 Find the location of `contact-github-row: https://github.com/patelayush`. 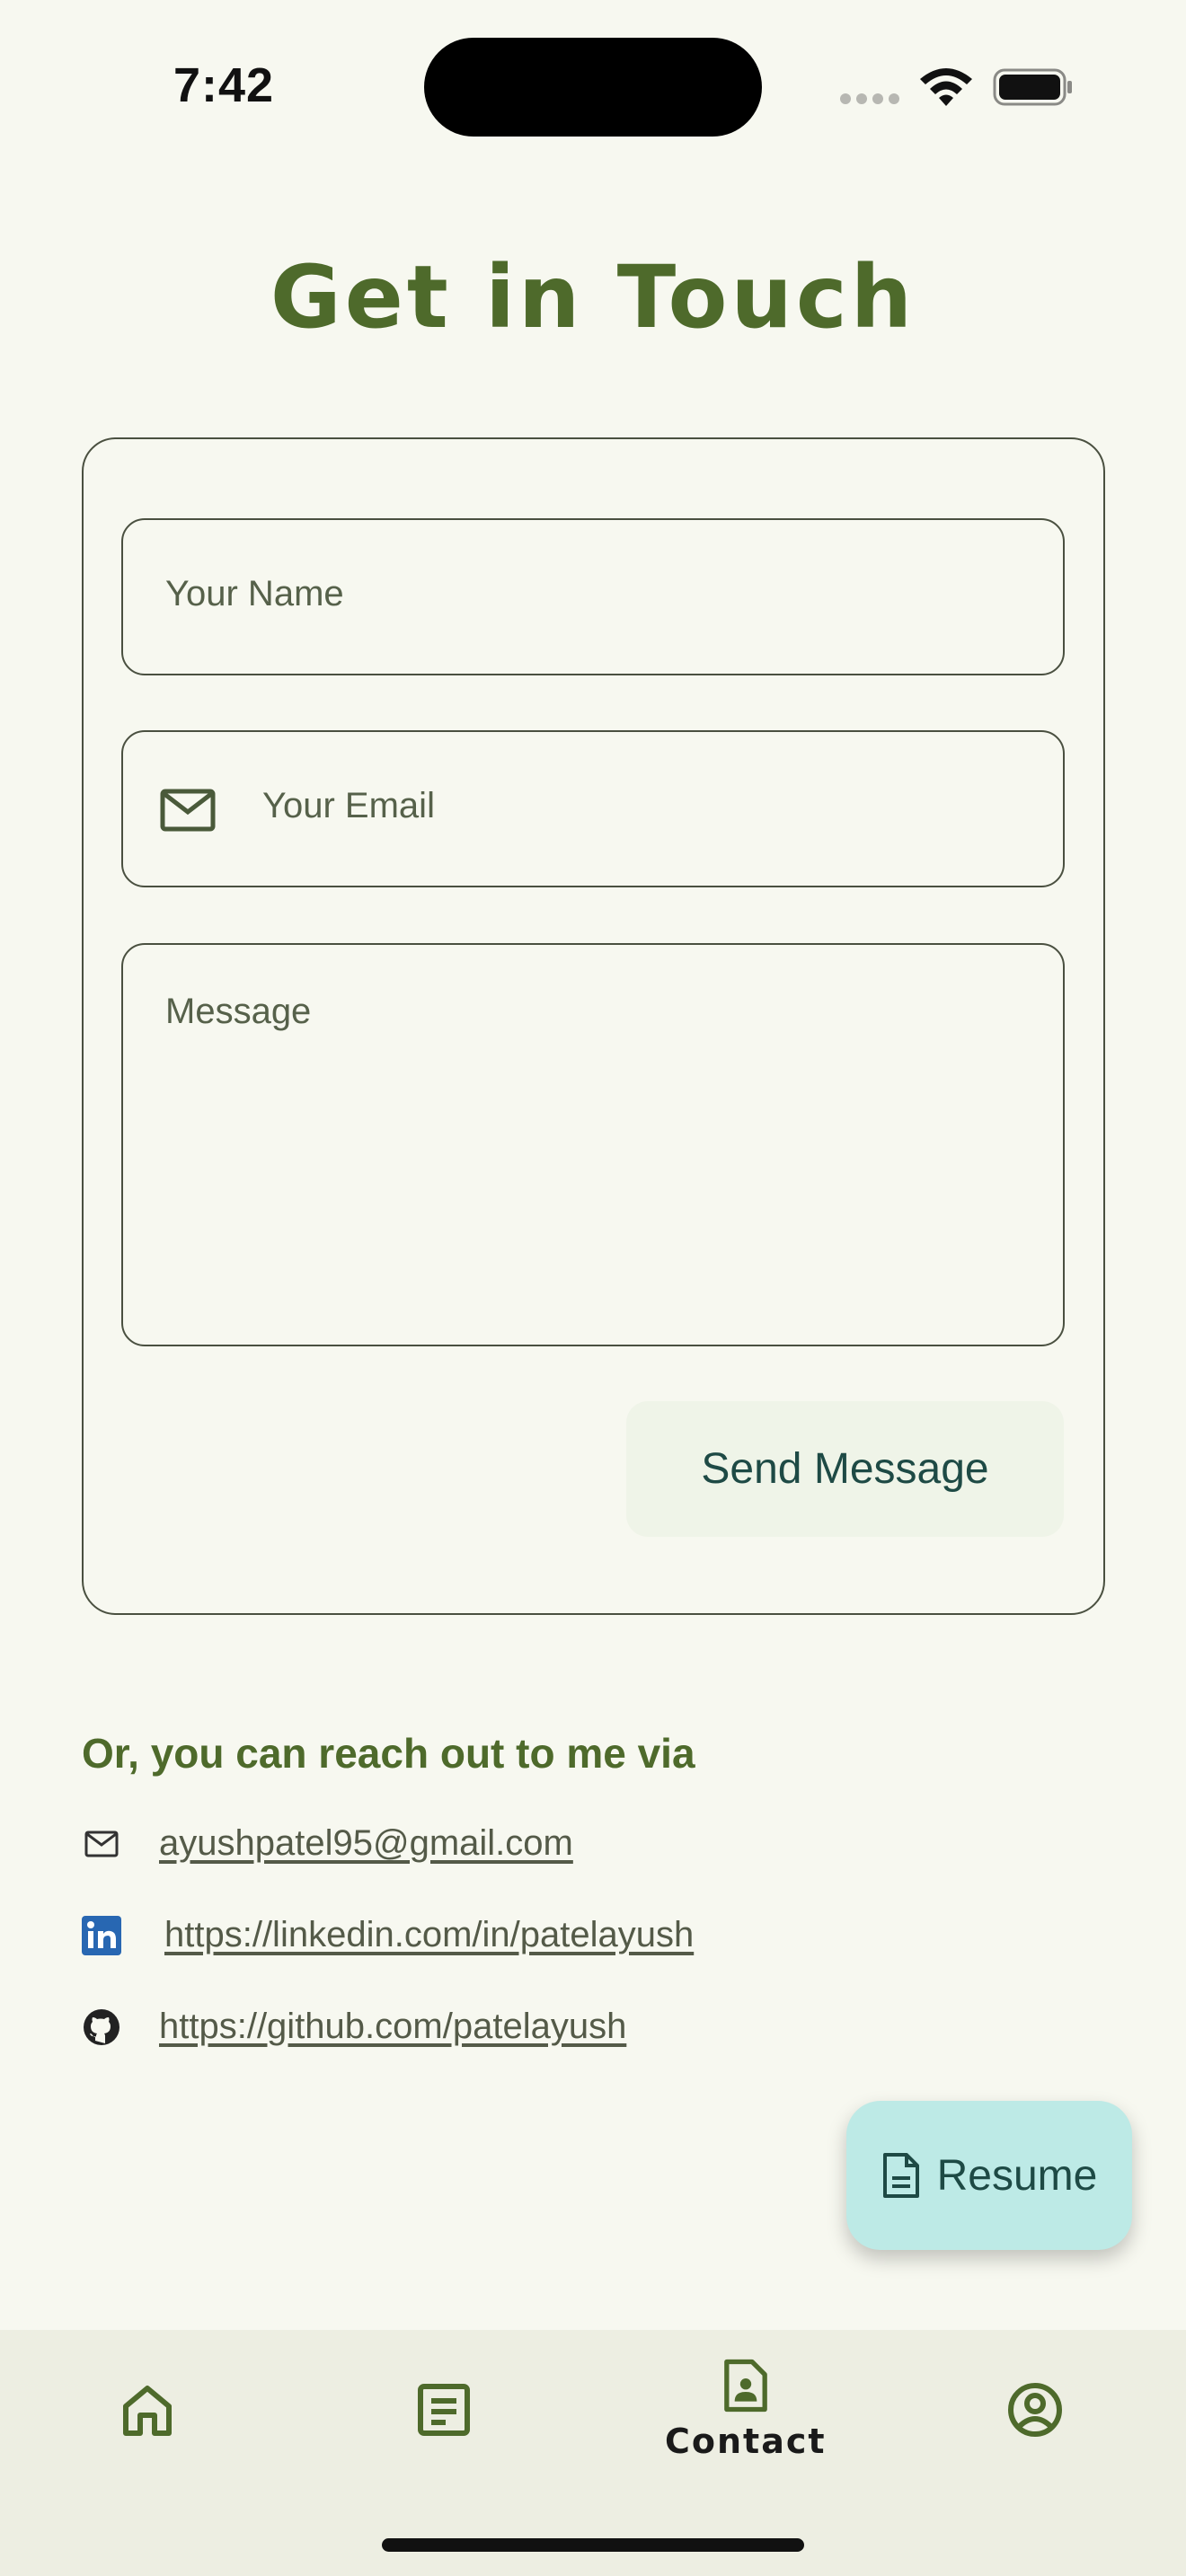

contact-github-row: https://github.com/patelayush is located at coordinates (354, 2027).